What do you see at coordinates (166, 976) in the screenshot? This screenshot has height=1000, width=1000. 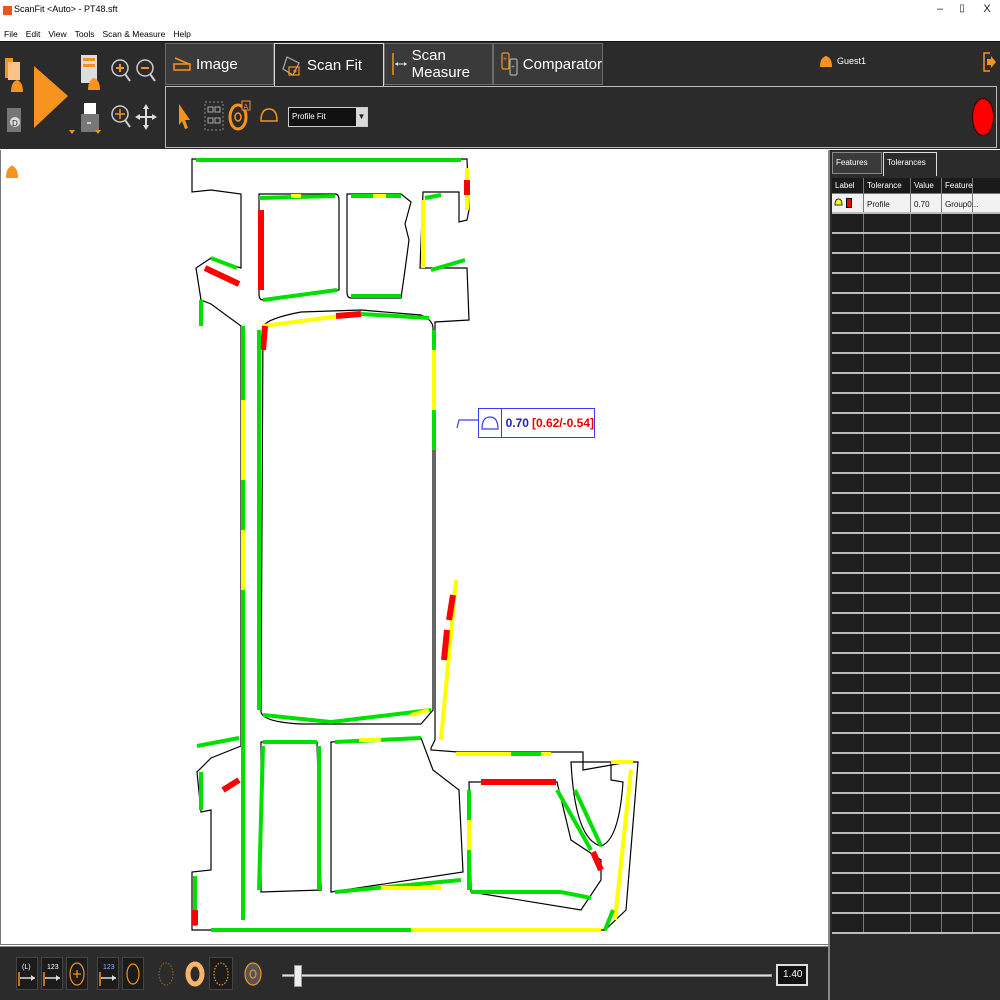 I see `dotted-ellipse-button` at bounding box center [166, 976].